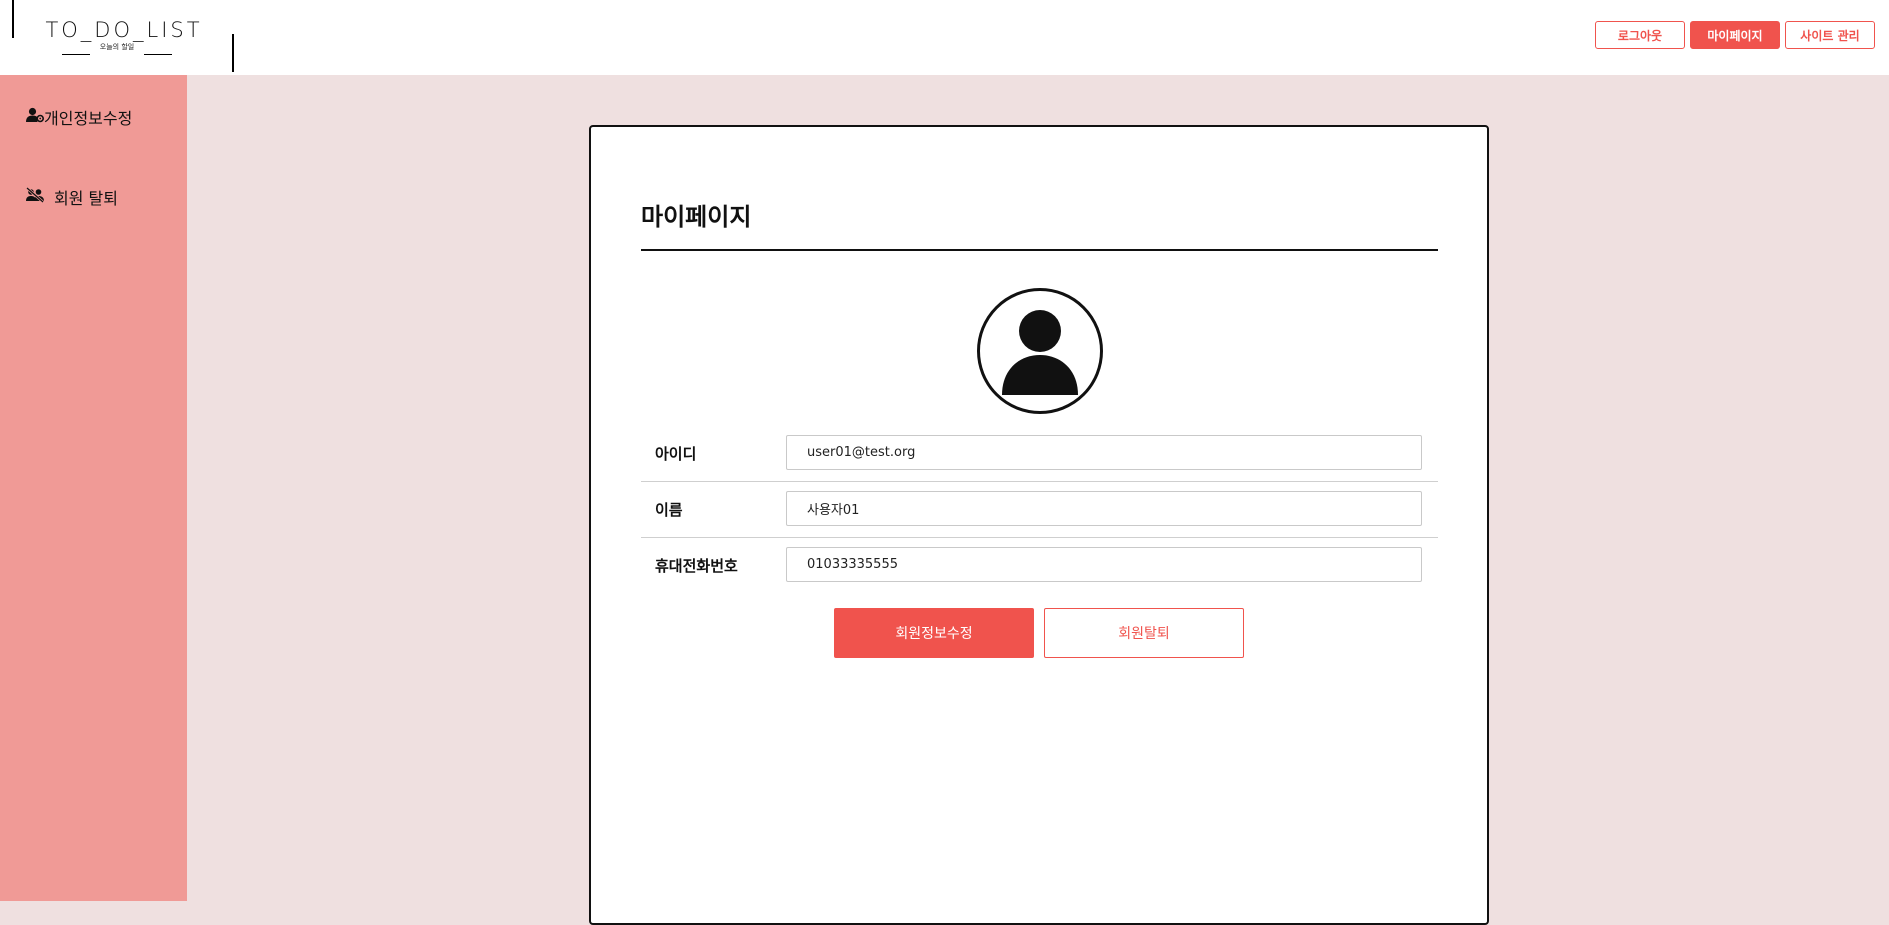 The height and width of the screenshot is (925, 1889). Describe the element at coordinates (669, 510) in the screenshot. I see `name-label: 이름` at that location.